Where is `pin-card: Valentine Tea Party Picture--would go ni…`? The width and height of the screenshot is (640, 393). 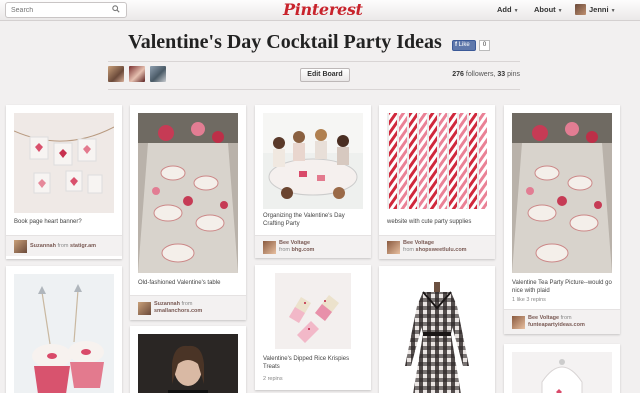
pin-card: Valentine Tea Party Picture--would go ni… is located at coordinates (562, 219).